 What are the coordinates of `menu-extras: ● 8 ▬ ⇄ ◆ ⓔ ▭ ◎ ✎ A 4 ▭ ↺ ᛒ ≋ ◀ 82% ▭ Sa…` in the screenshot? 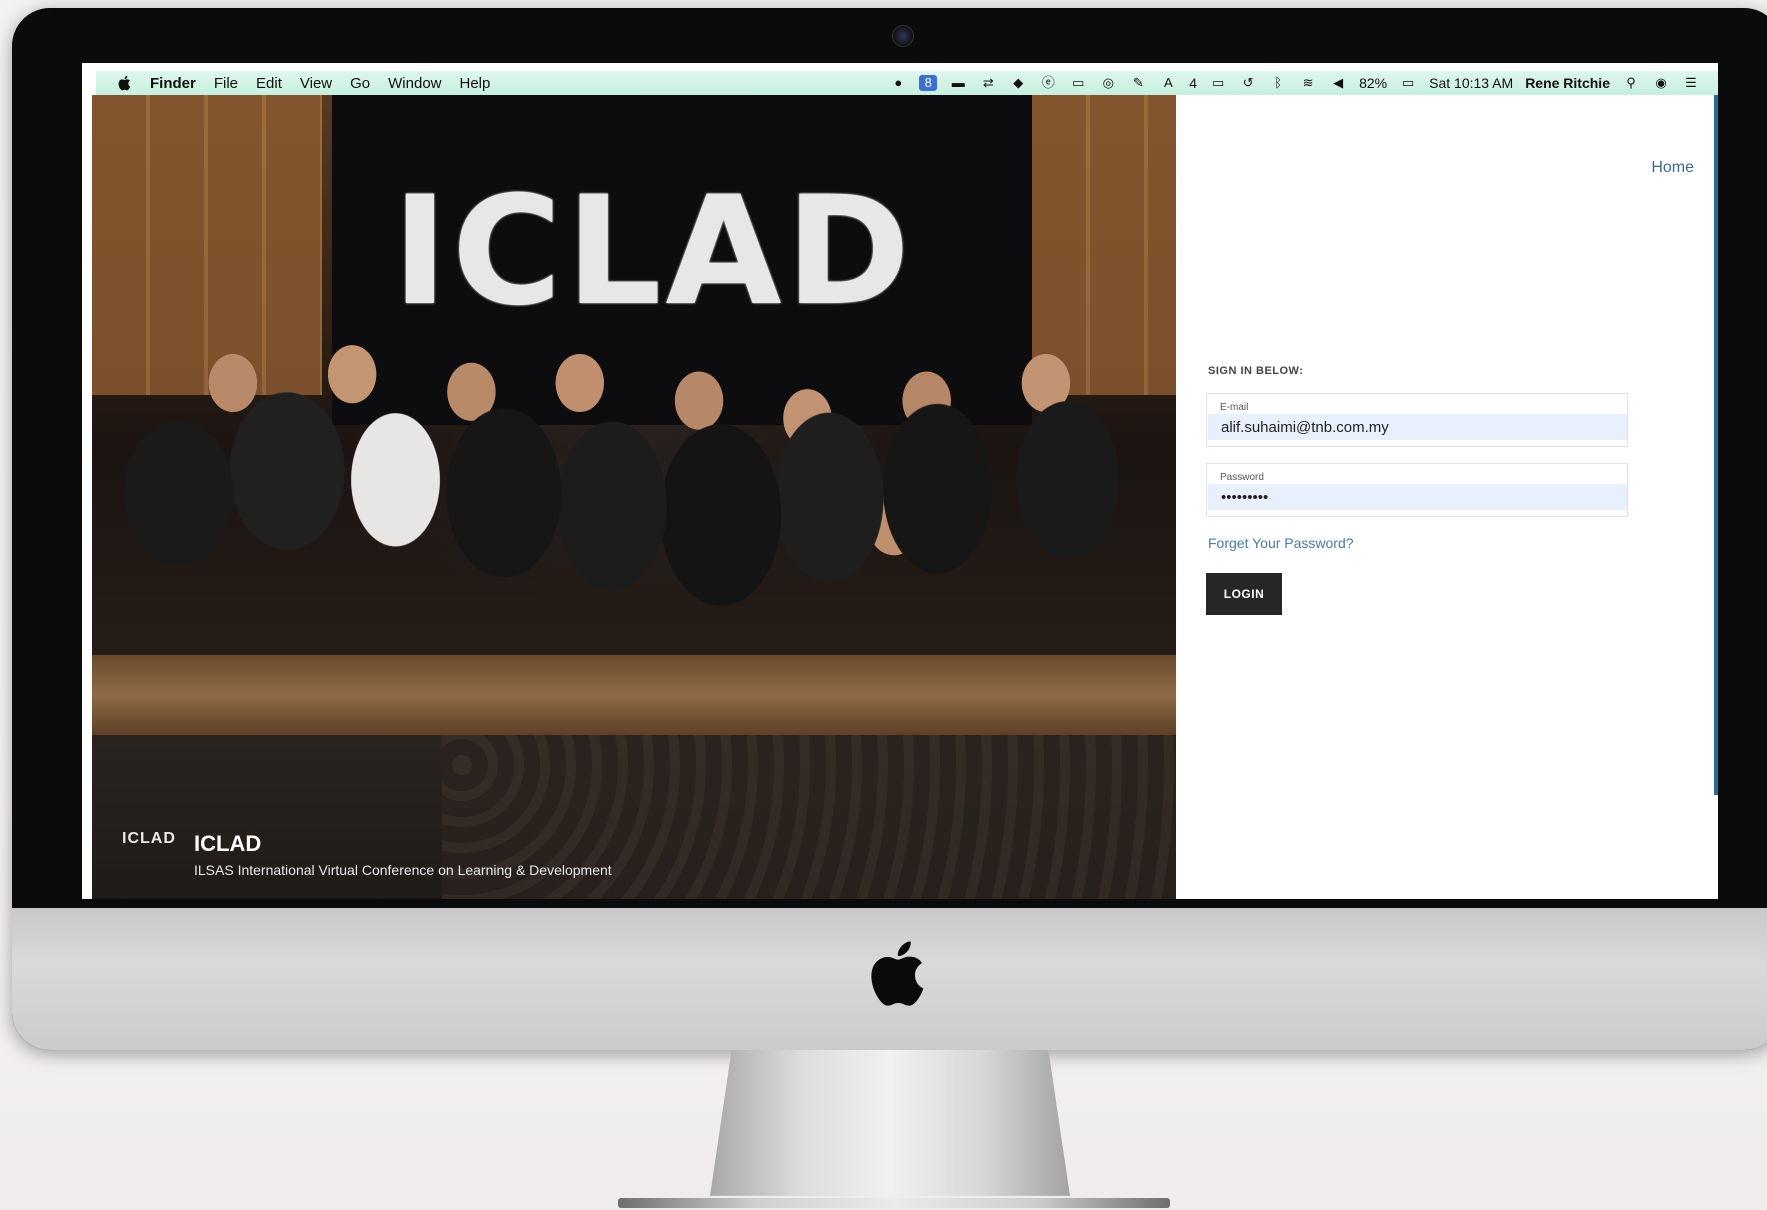 It's located at (1294, 83).